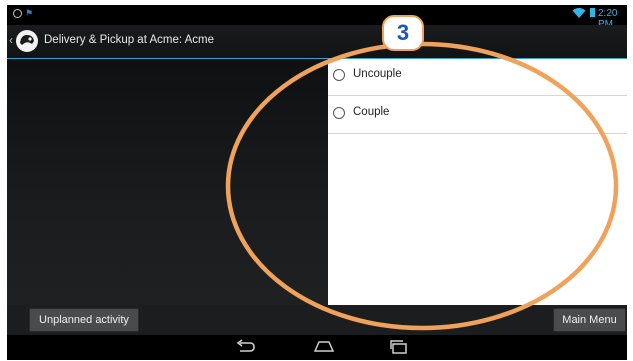 This screenshot has width=633, height=361. Describe the element at coordinates (17, 13) in the screenshot. I see `notification-ring-icon` at that location.